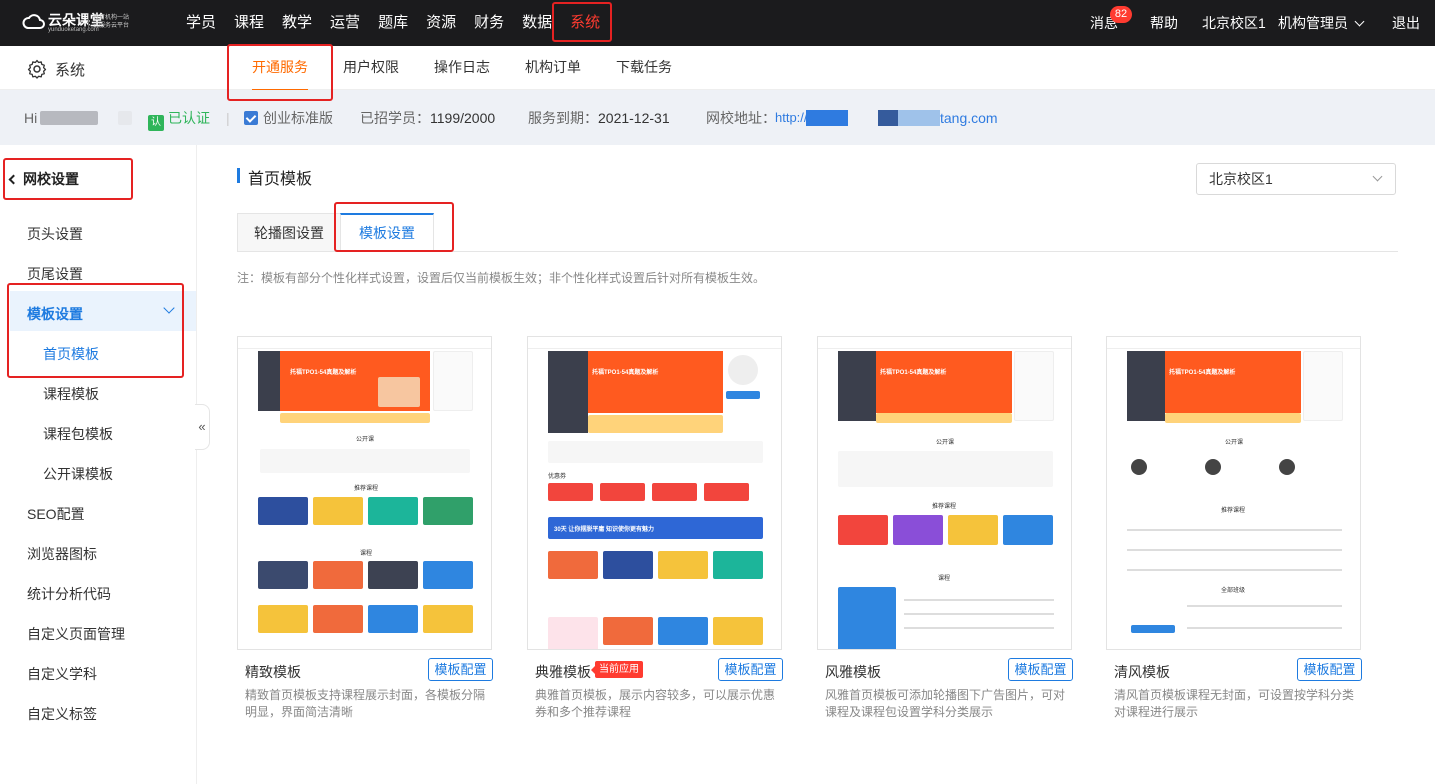 The height and width of the screenshot is (784, 1435). I want to click on admin-menu: 机构管理员, so click(1321, 23).